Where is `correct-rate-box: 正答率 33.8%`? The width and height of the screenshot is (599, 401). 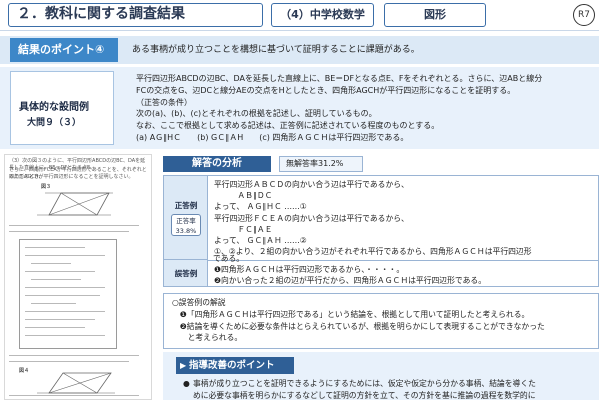 correct-rate-box: 正答率 33.8% is located at coordinates (186, 225).